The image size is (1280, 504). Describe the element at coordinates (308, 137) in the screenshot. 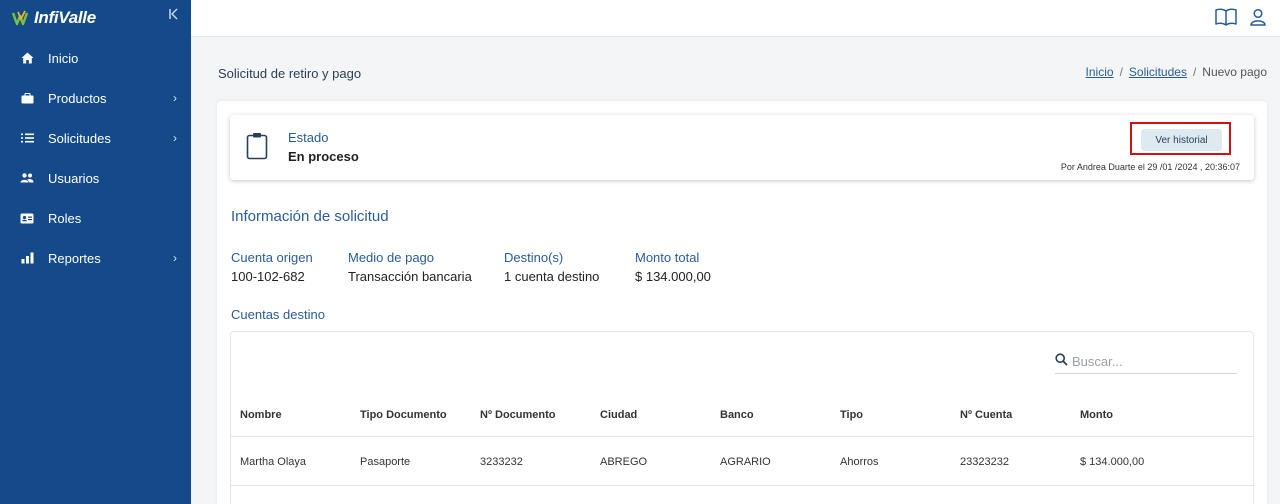

I see `status-label: Estado` at that location.